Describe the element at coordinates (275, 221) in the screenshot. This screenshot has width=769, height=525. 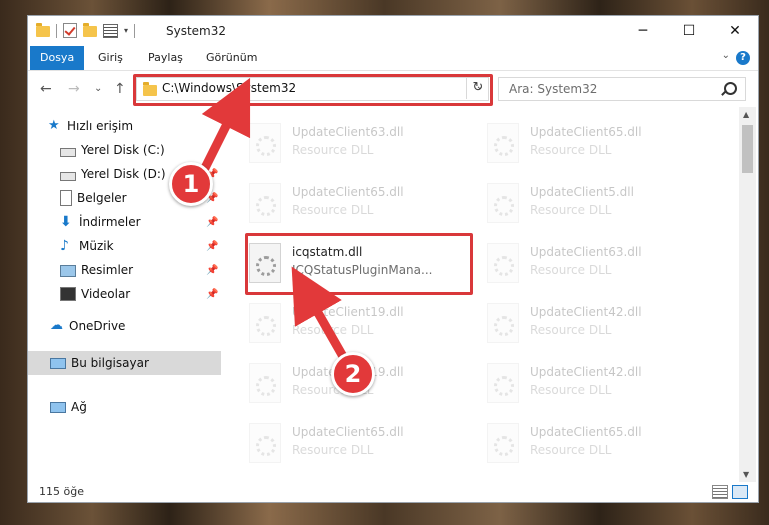
I see `annotation-arrows` at that location.